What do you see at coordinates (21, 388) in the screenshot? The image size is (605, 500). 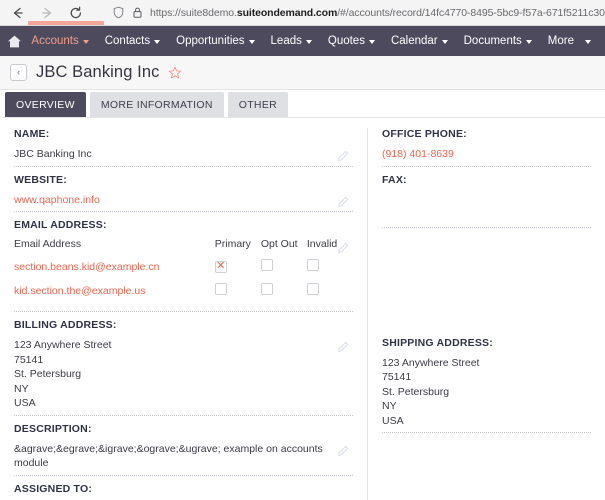 I see `address-line: NY` at bounding box center [21, 388].